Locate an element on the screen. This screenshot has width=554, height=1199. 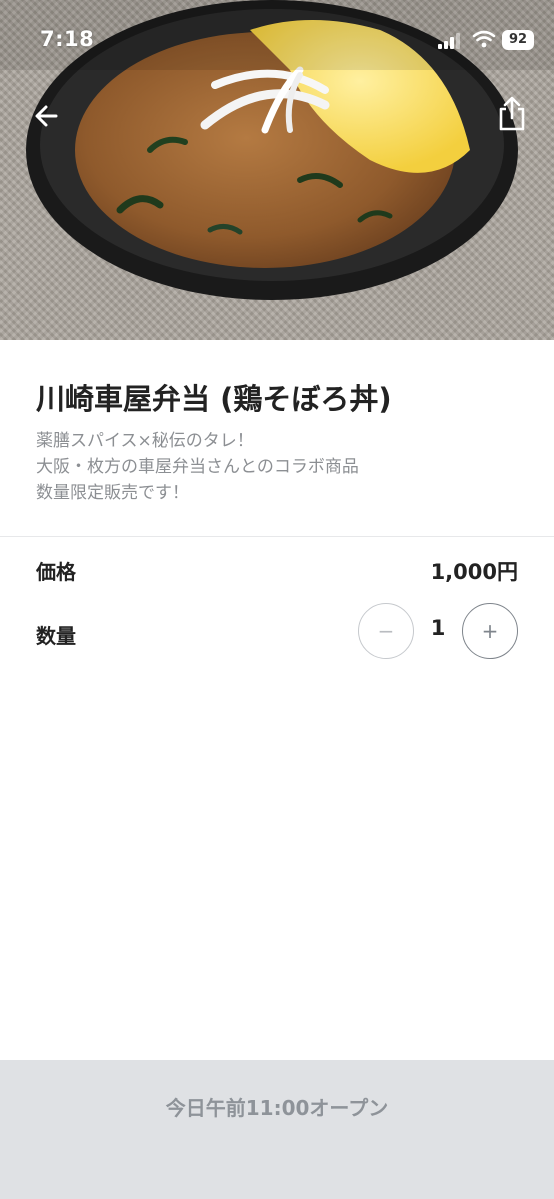
order-footer: 今日午前11:00オープン is located at coordinates (277, 1129).